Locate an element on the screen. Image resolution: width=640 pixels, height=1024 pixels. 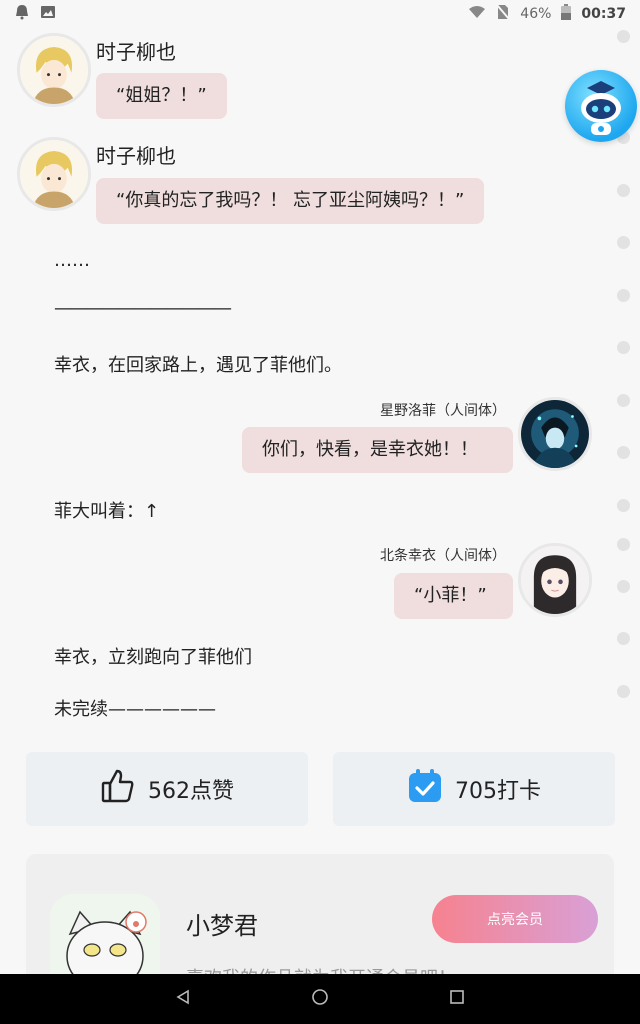
calendar-check-icon is located at coordinates (425, 789).